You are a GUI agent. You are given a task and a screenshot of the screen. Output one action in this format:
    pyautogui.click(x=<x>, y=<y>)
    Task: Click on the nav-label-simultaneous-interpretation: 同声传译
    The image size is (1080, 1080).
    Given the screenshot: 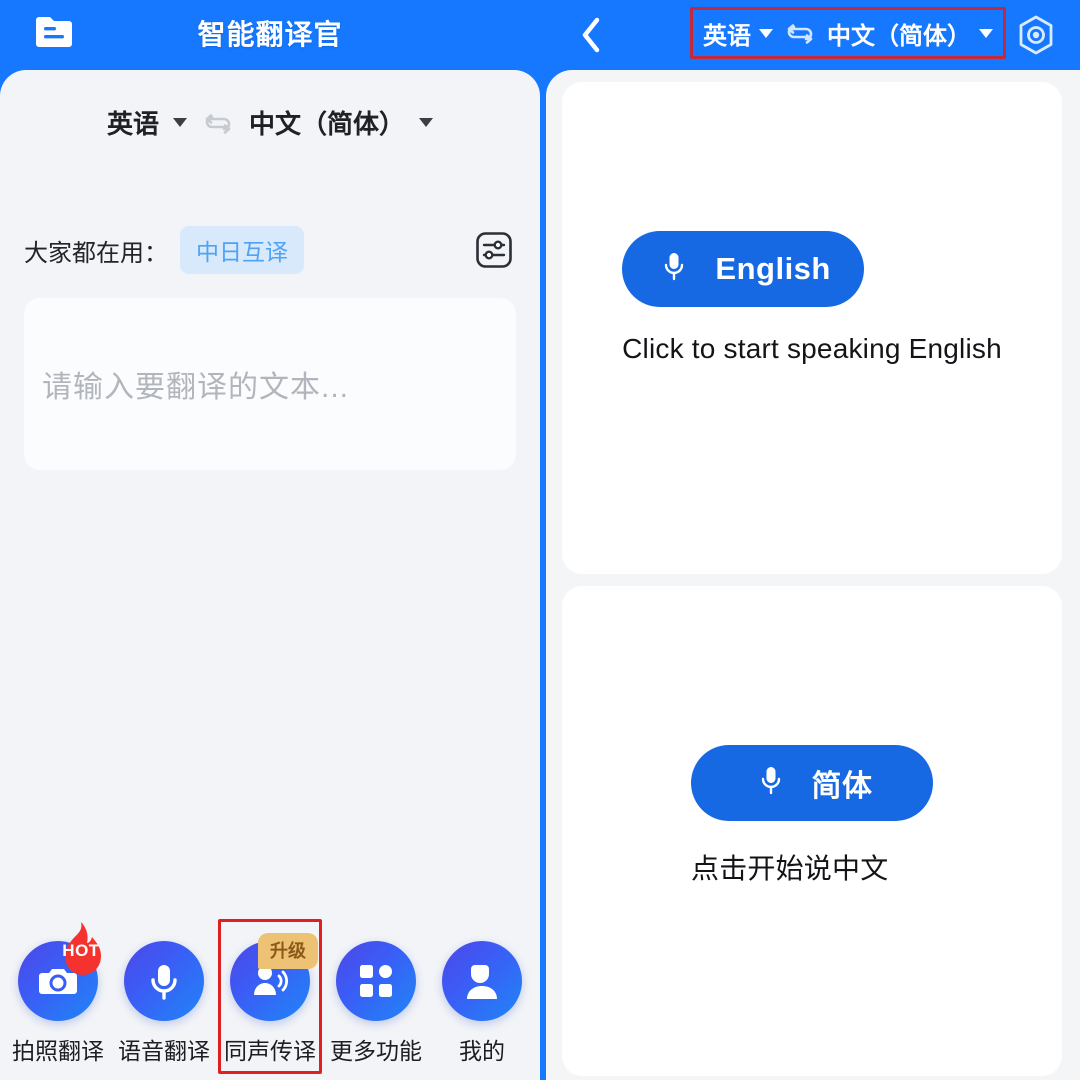 What is the action you would take?
    pyautogui.click(x=270, y=1051)
    